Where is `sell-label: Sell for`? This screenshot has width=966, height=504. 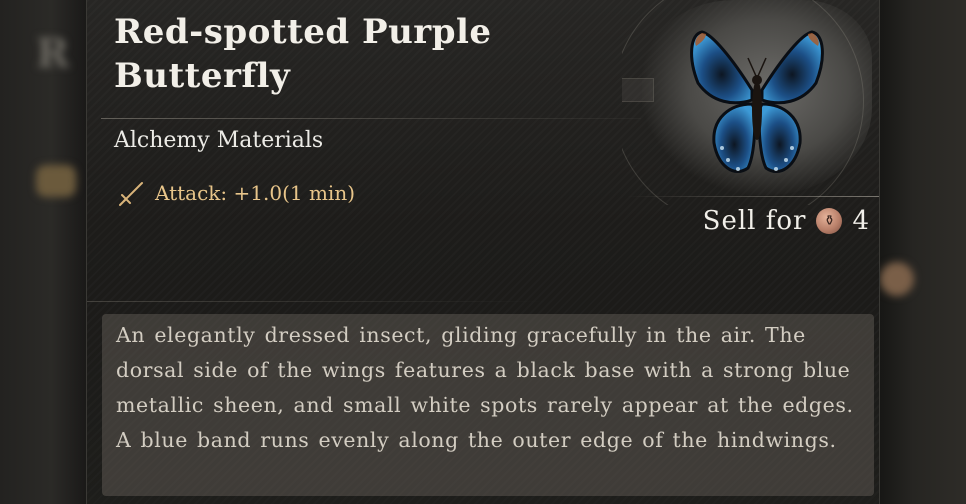
sell-label: Sell for is located at coordinates (754, 221).